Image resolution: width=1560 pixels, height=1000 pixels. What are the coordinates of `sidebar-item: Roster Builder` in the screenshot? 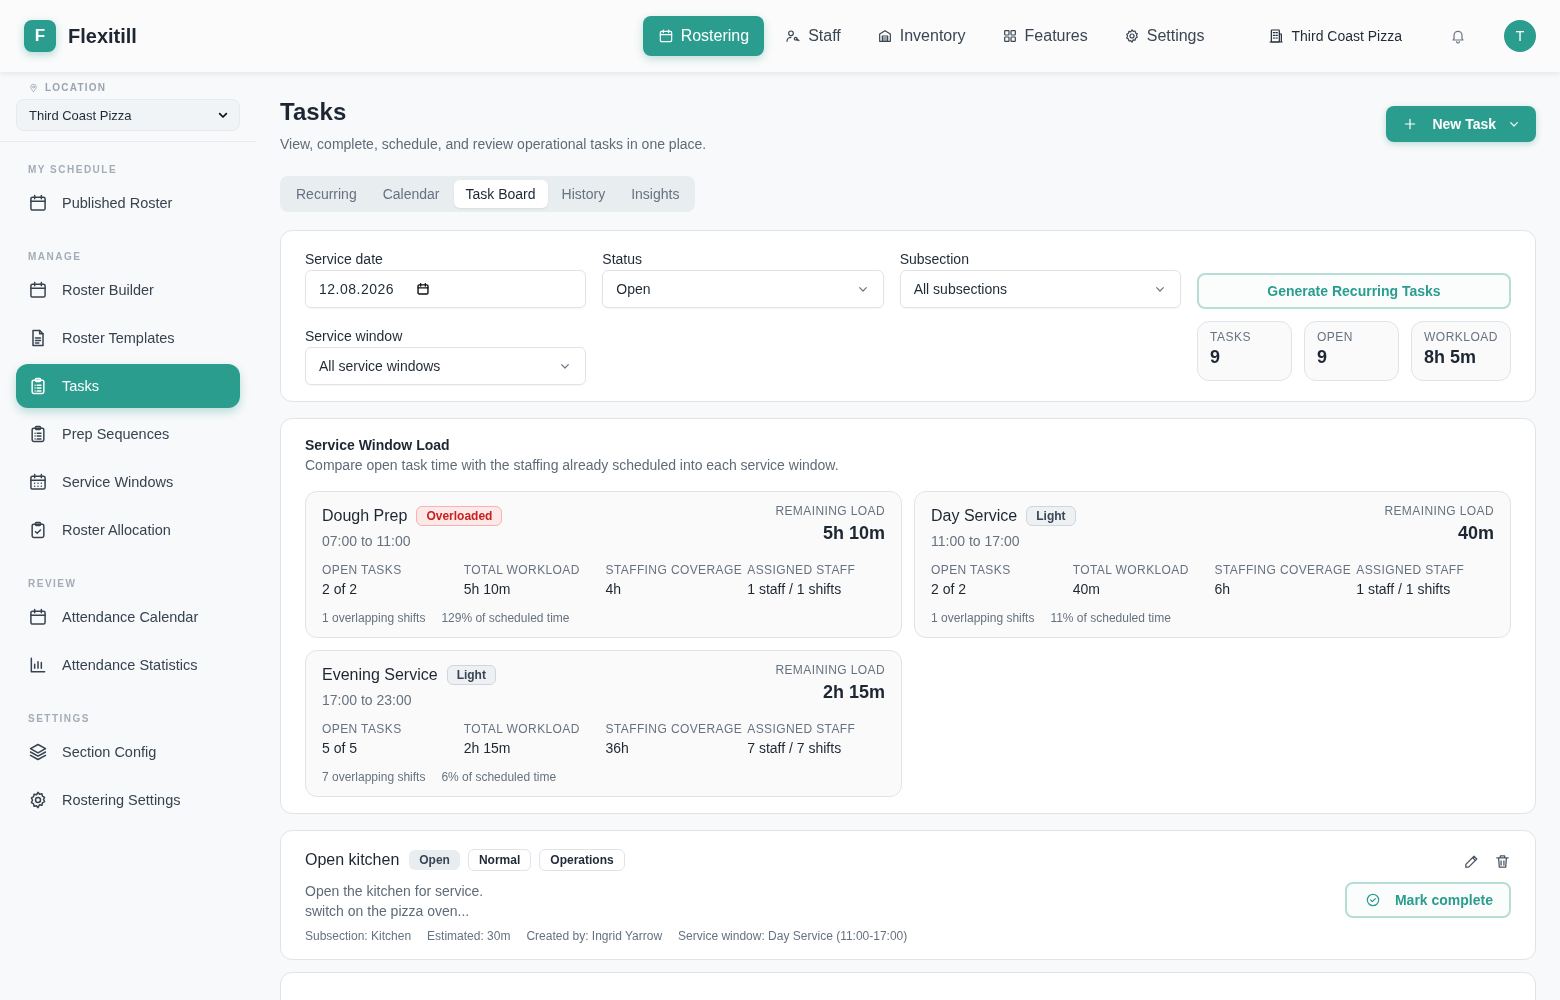 It's located at (128, 290).